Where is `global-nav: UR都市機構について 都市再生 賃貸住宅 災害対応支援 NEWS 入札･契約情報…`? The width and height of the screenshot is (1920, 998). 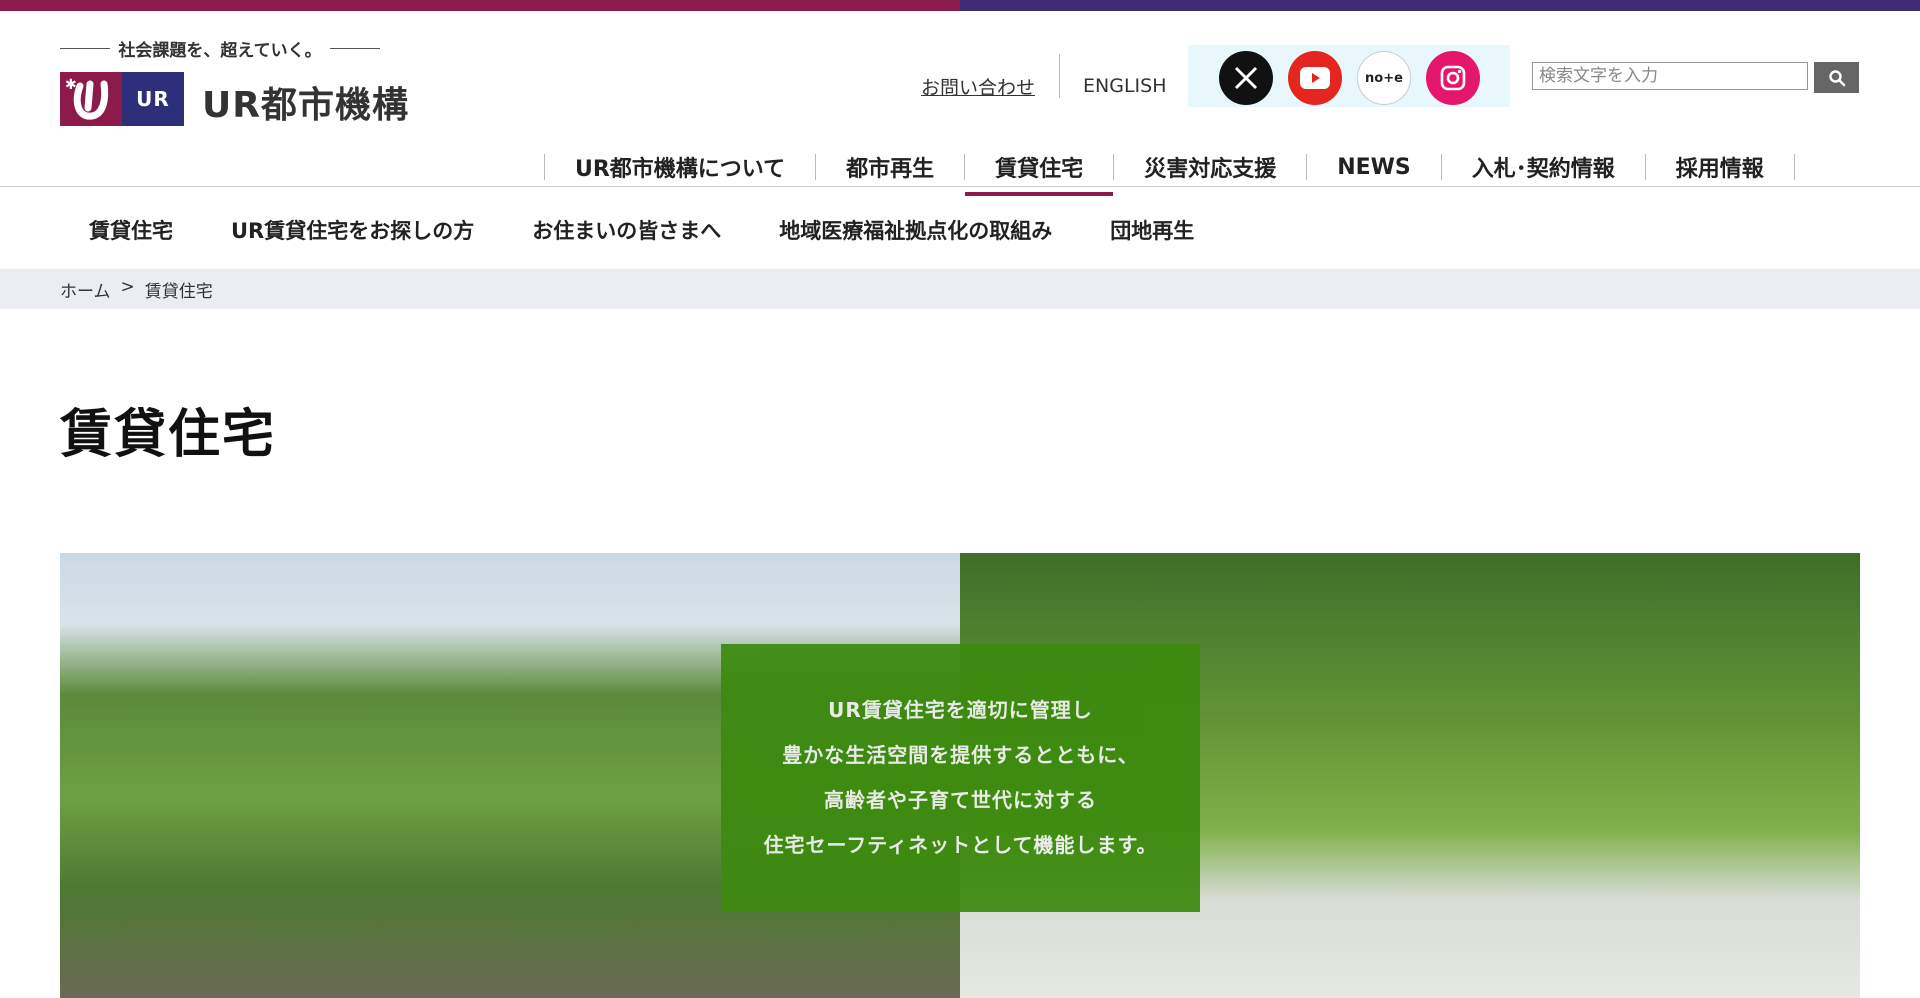 global-nav: UR都市機構について 都市再生 賃貸住宅 災害対応支援 NEWS 入札･契約情報… is located at coordinates (1169, 170).